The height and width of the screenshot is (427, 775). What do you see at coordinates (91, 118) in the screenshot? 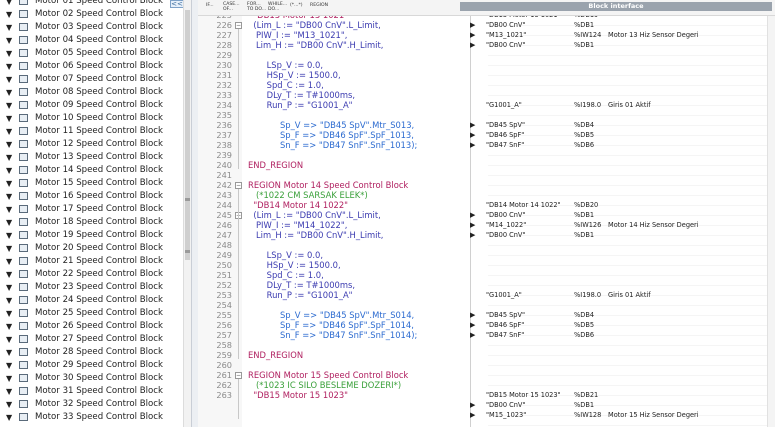
I see `tree-item: ▼ Motor 10 Speed Control Block` at bounding box center [91, 118].